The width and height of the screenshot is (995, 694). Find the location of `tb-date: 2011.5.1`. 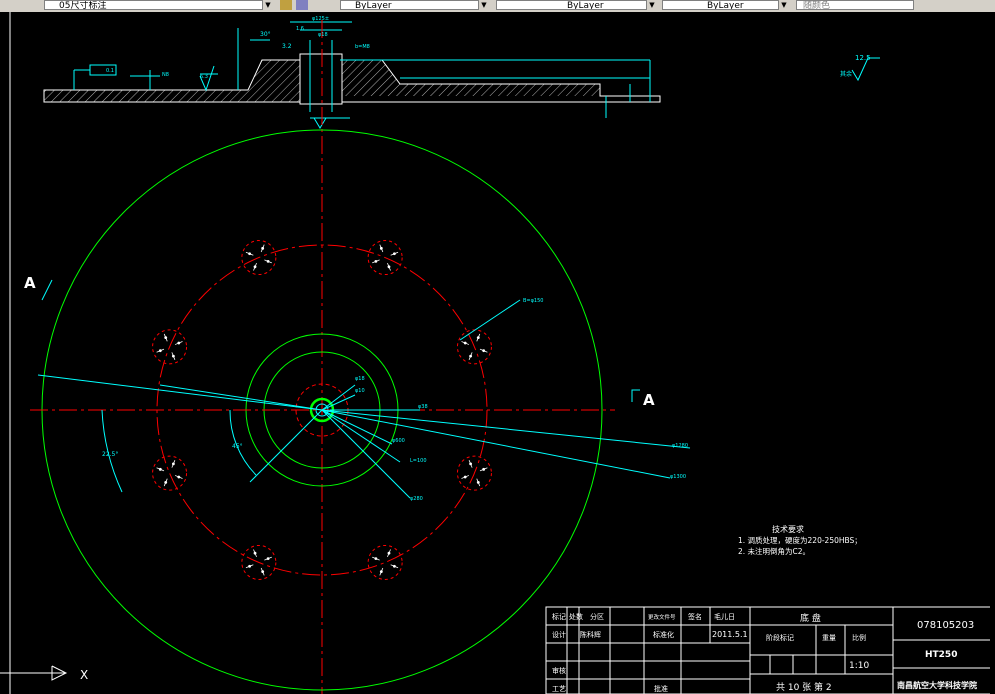

tb-date: 2011.5.1 is located at coordinates (730, 634).